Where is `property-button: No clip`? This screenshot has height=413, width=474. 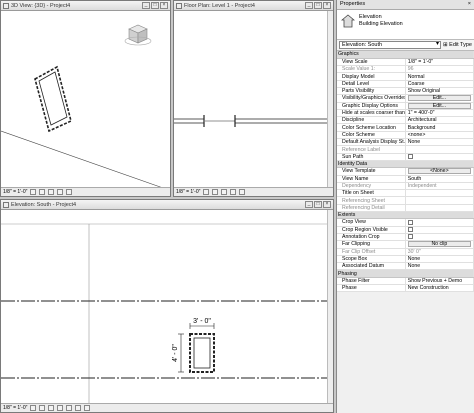 property-button: No clip is located at coordinates (439, 244).